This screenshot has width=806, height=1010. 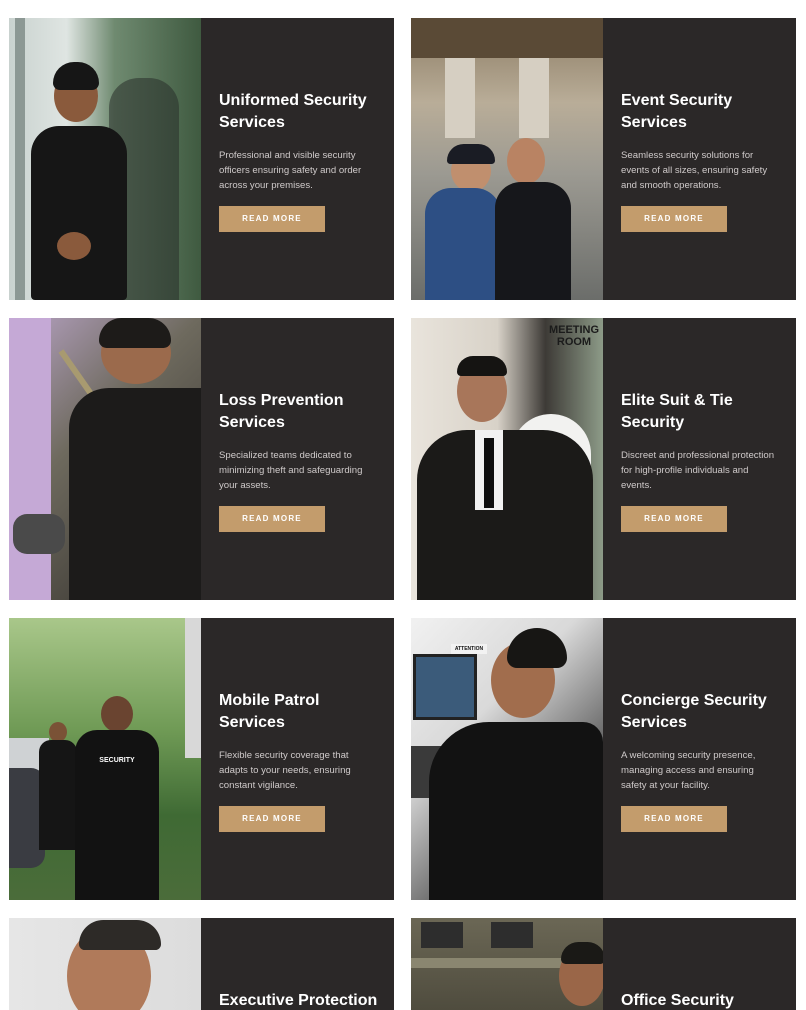 What do you see at coordinates (677, 1000) in the screenshot?
I see `service-title: Office Security` at bounding box center [677, 1000].